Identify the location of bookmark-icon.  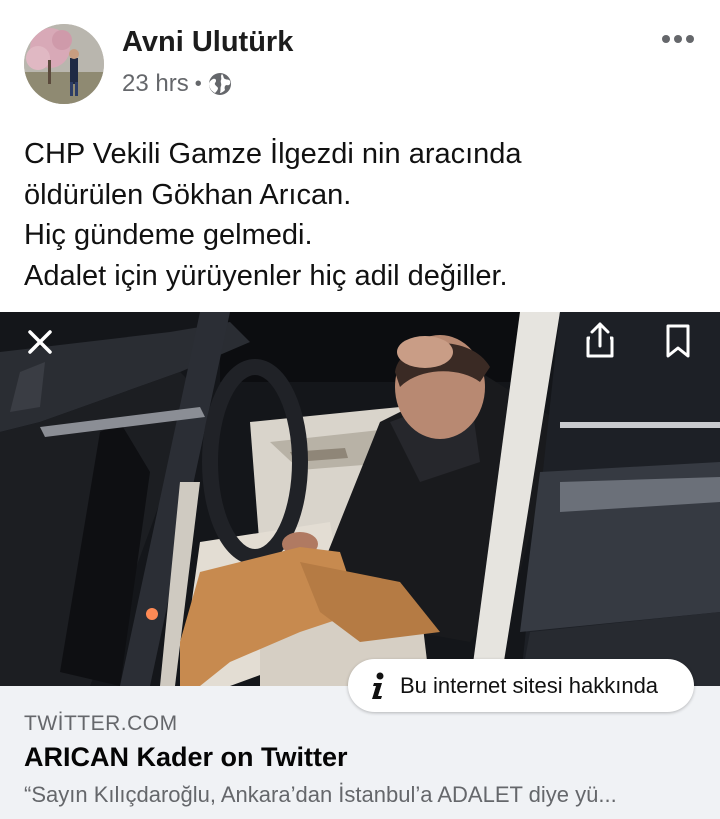
(678, 341).